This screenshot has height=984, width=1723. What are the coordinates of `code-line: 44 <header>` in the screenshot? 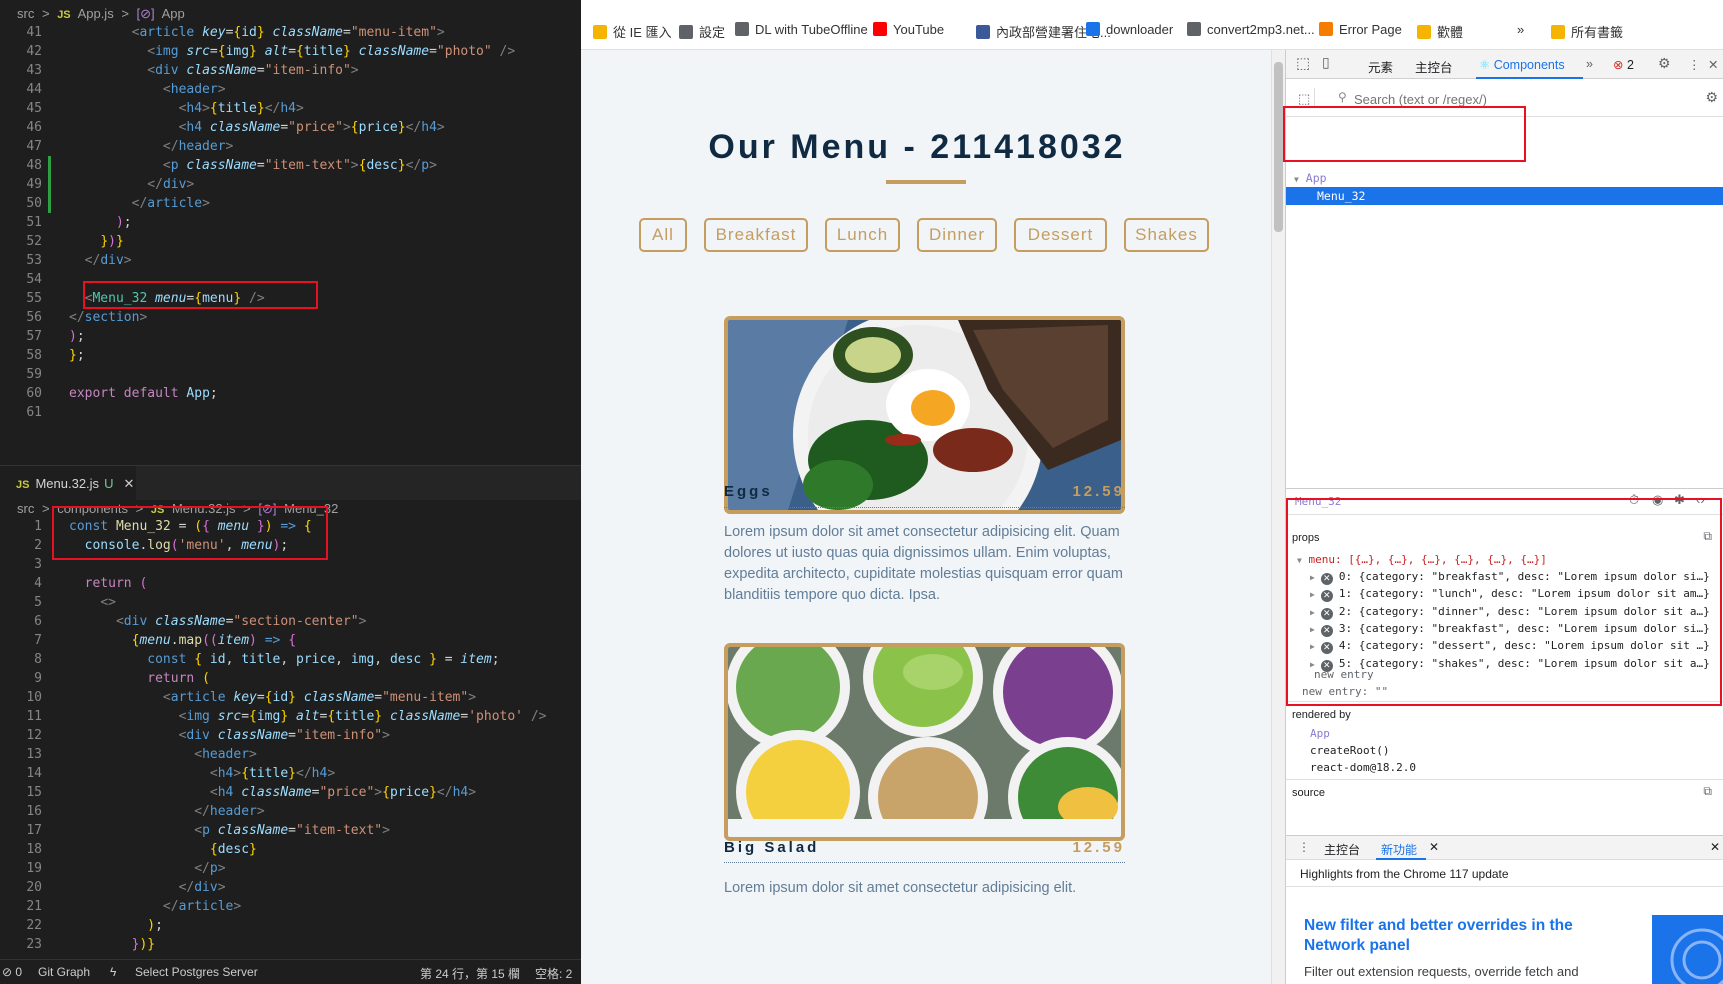 It's located at (290, 89).